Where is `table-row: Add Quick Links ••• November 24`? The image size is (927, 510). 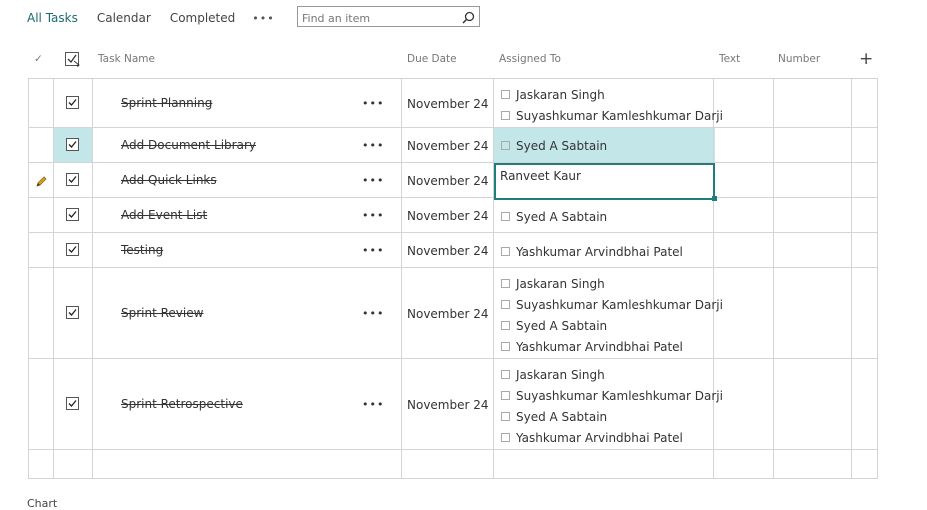 table-row: Add Quick Links ••• November 24 is located at coordinates (453, 180).